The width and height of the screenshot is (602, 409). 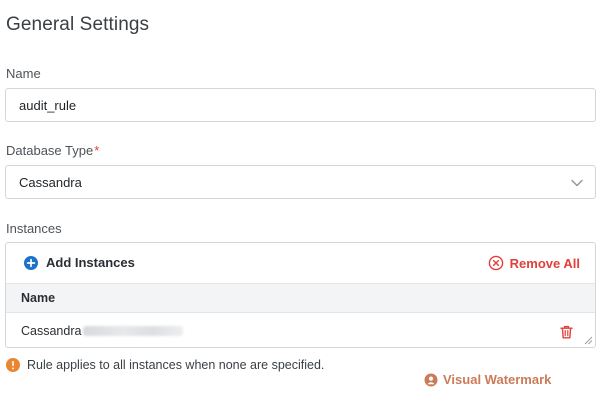 What do you see at coordinates (566, 332) in the screenshot?
I see `trash-icon` at bounding box center [566, 332].